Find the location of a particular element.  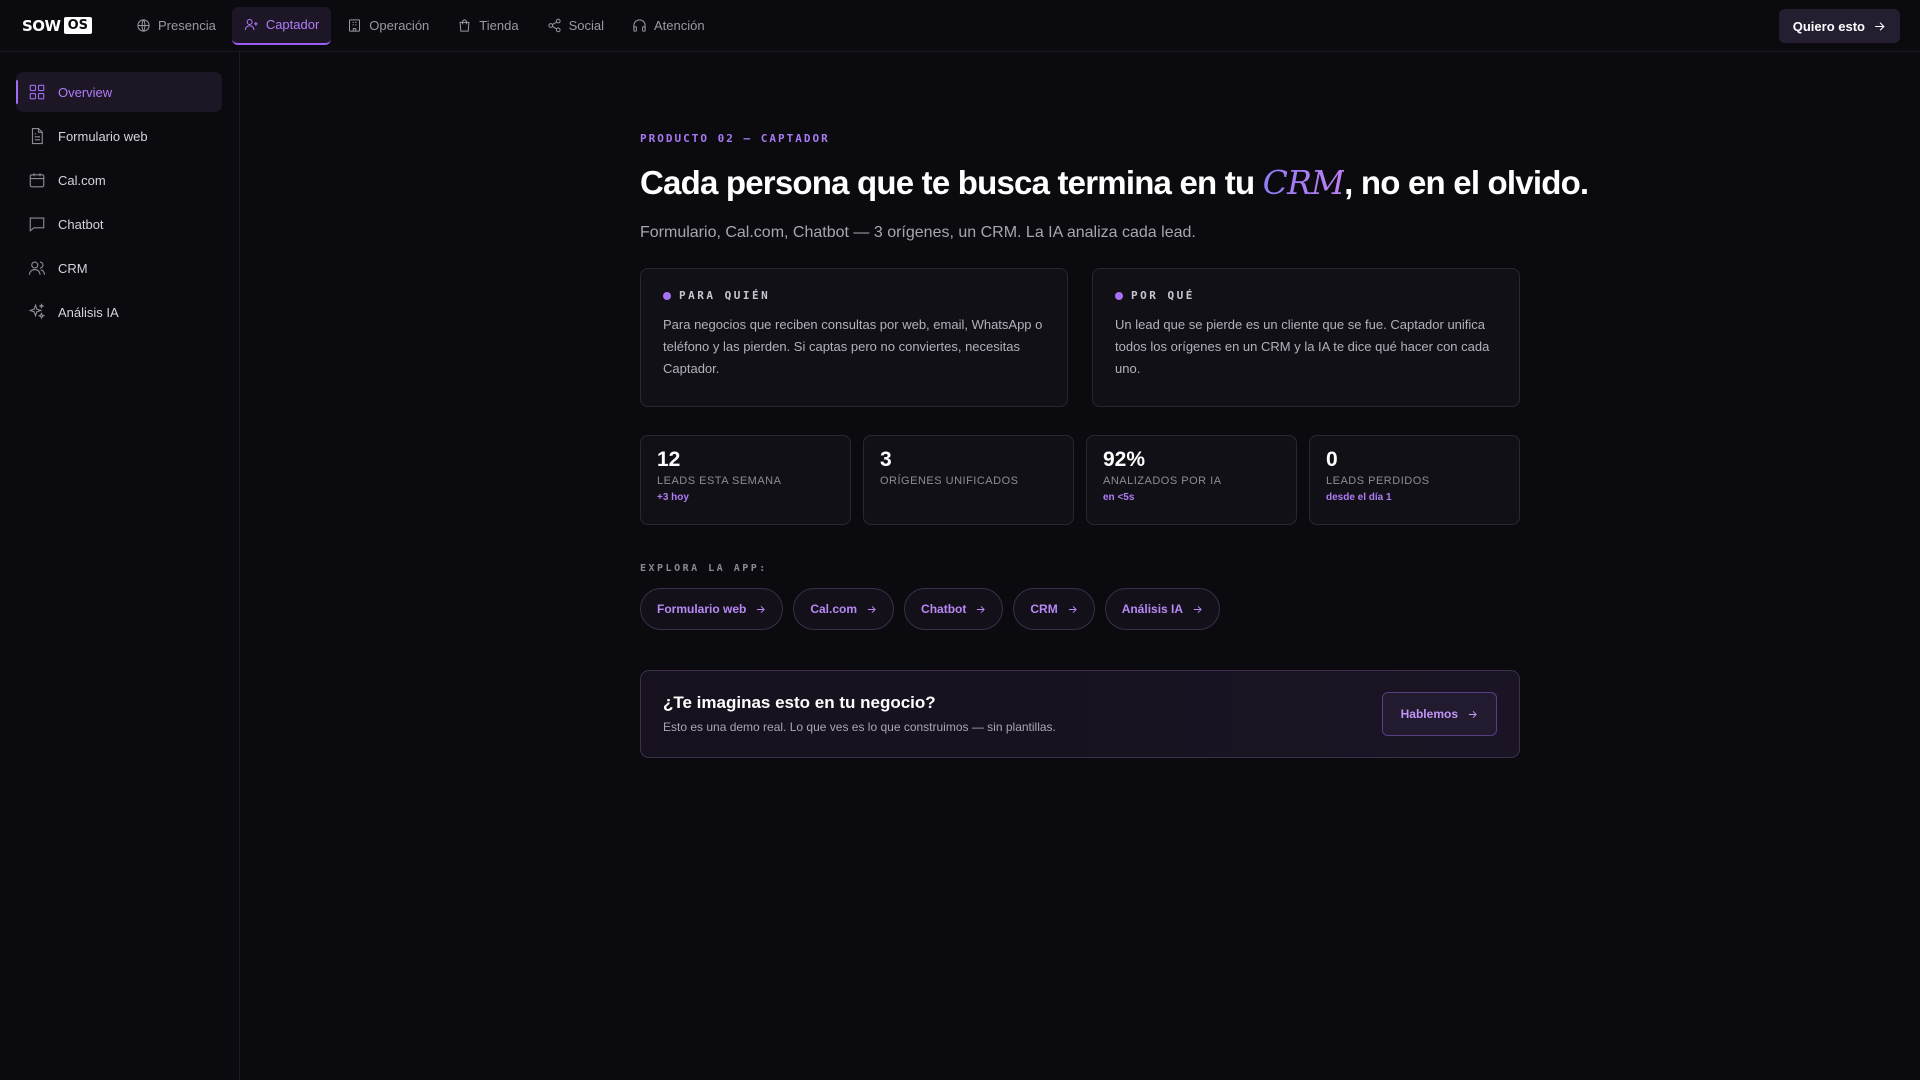

stat-label: ANALIZADOS POR IA is located at coordinates (1162, 481).